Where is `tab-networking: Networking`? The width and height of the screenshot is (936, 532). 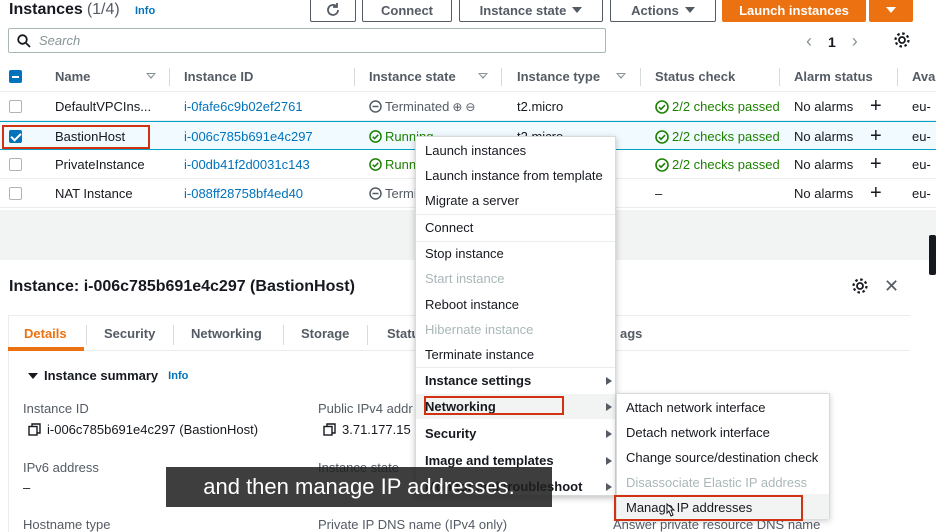
tab-networking: Networking is located at coordinates (226, 333).